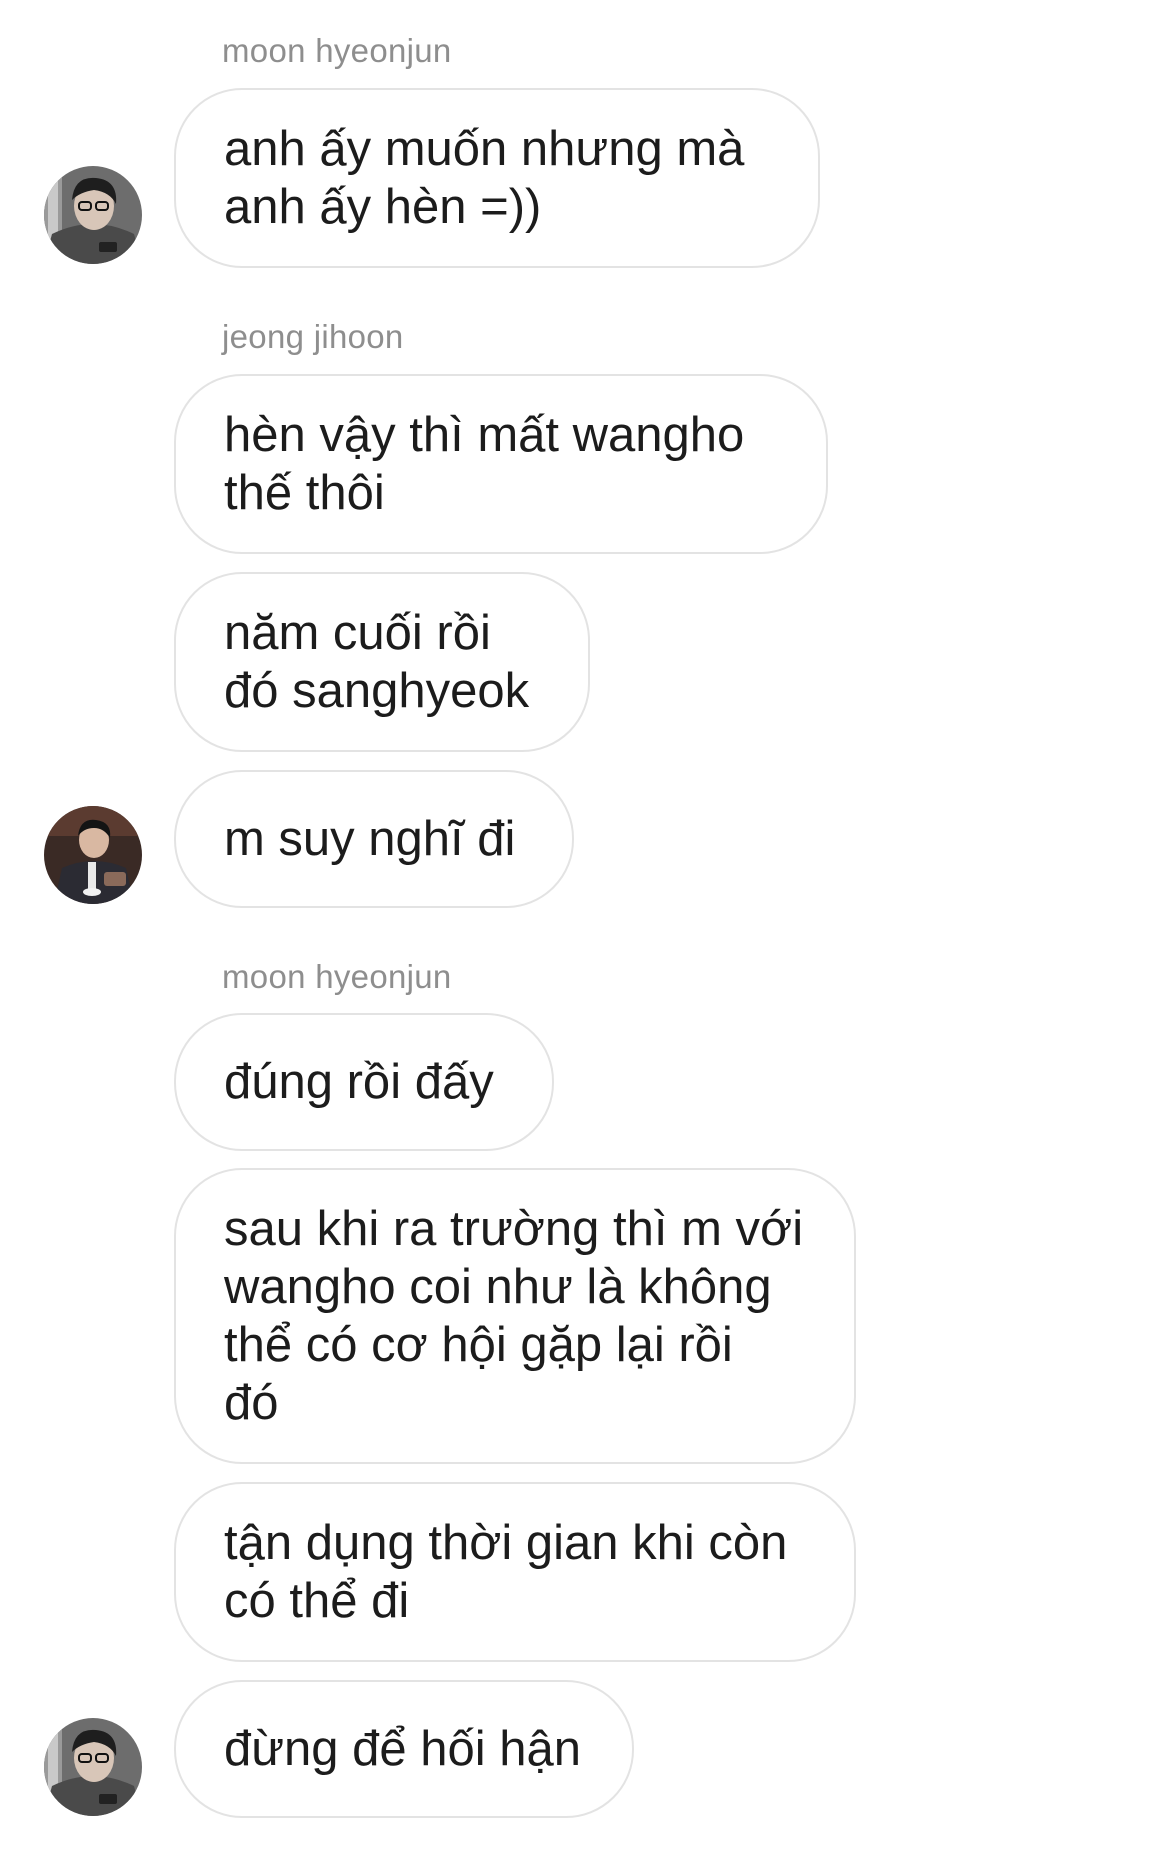  I want to click on sender-name: jeong jihoon, so click(313, 336).